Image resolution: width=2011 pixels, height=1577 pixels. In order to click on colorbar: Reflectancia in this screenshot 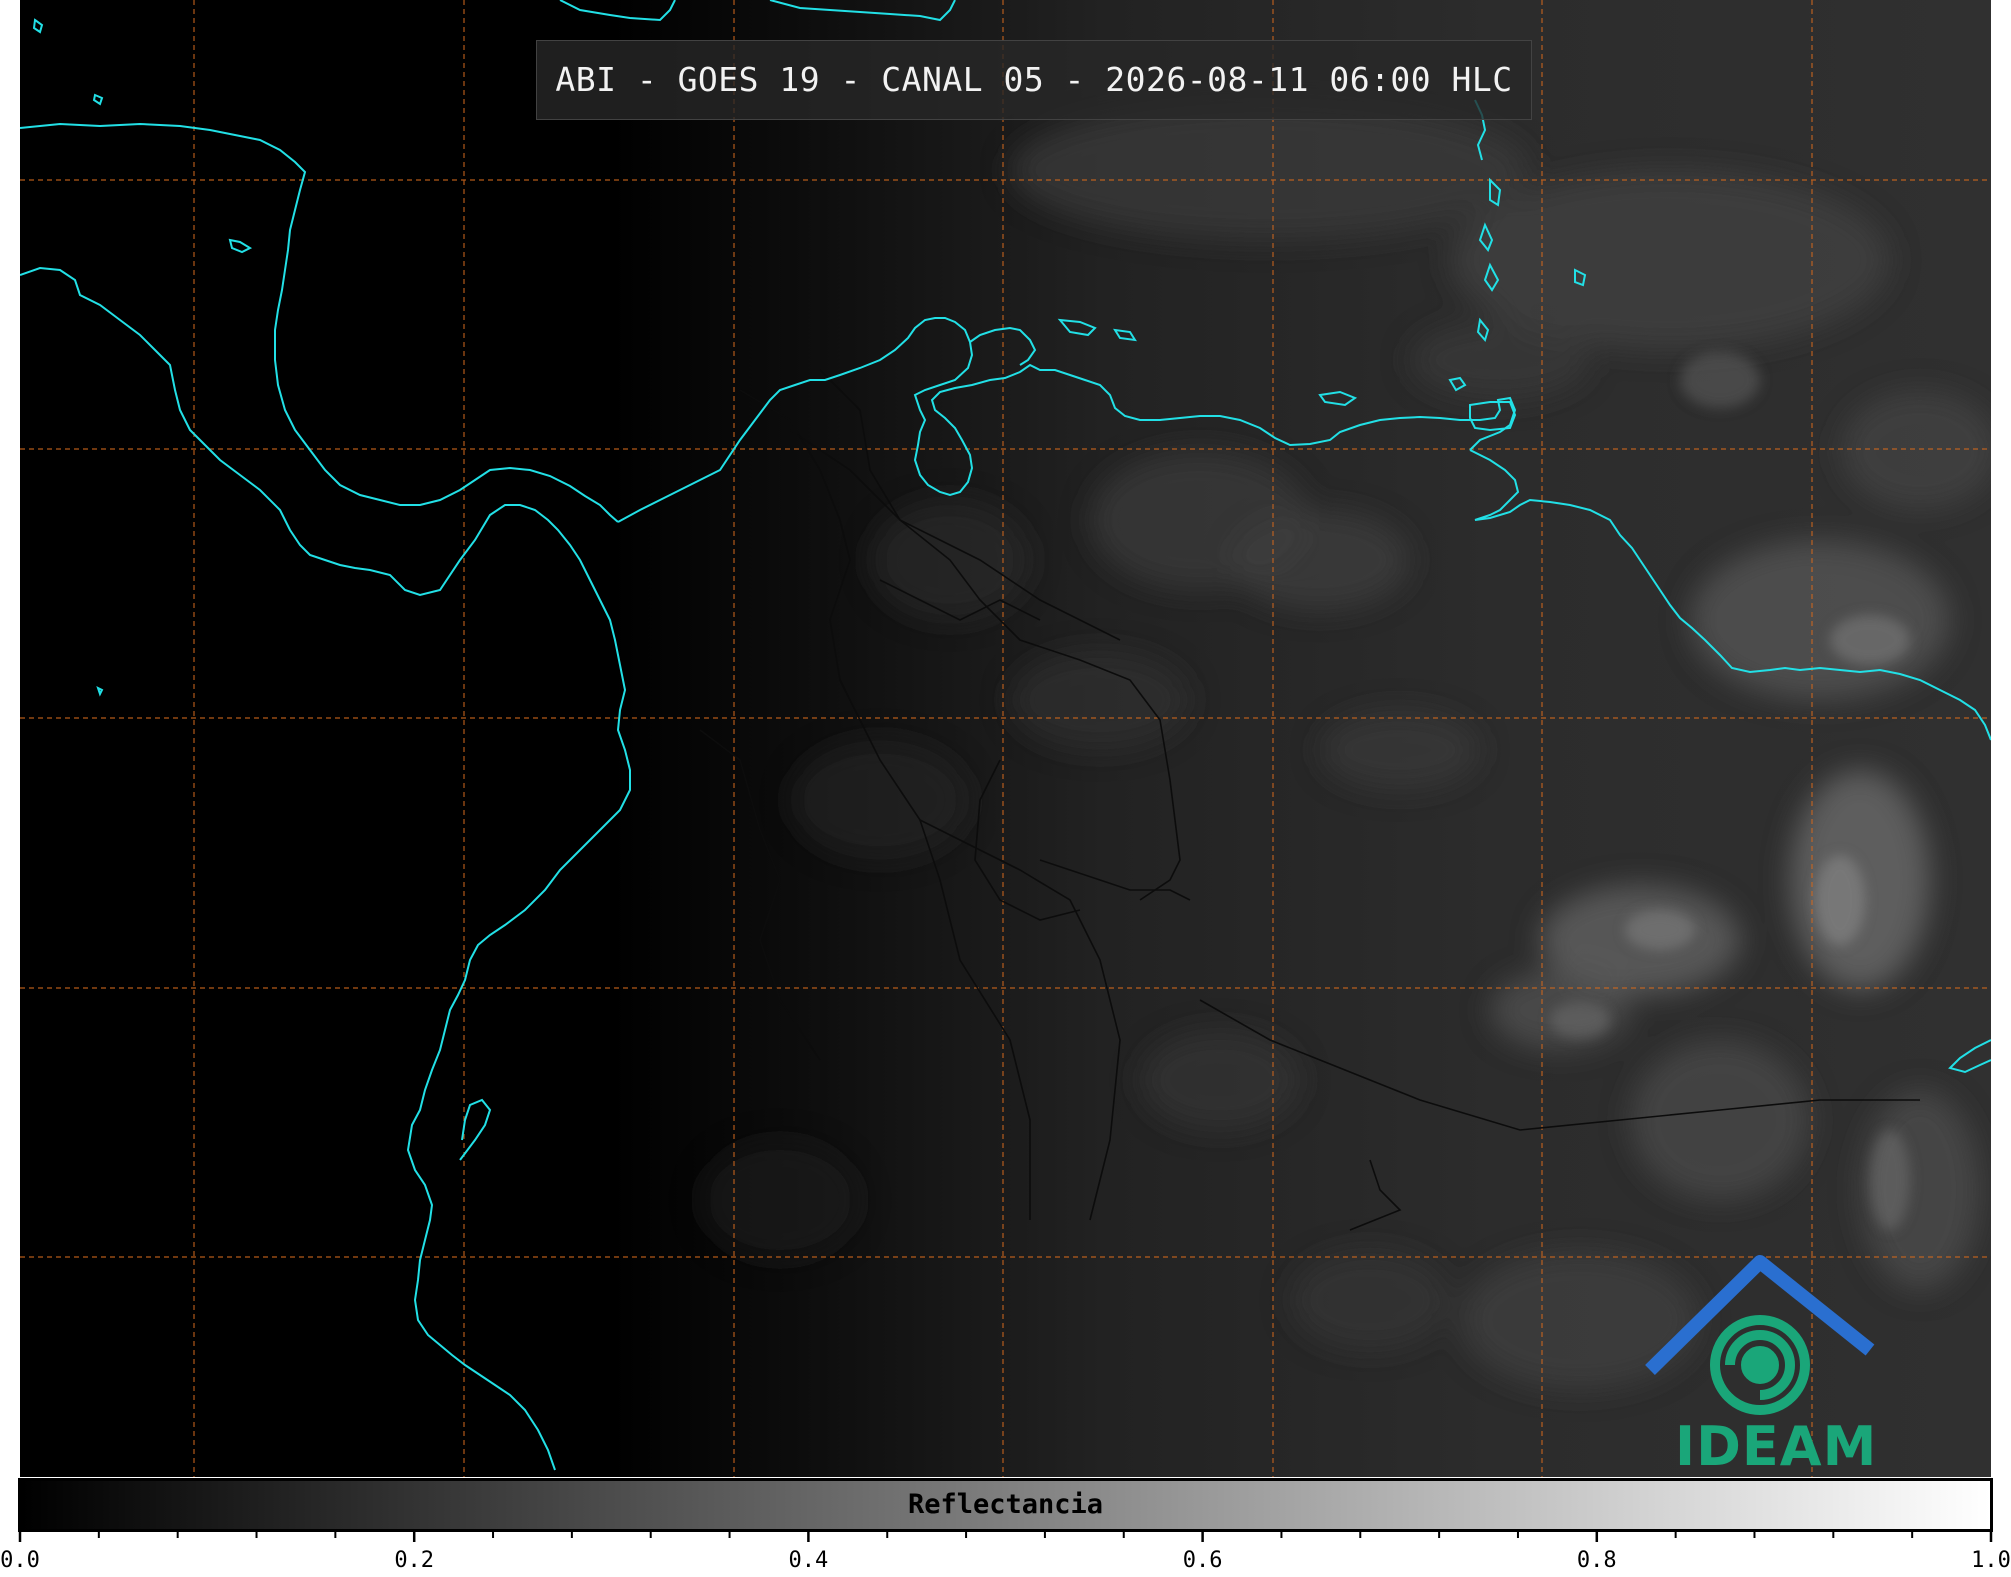, I will do `click(1005, 1505)`.